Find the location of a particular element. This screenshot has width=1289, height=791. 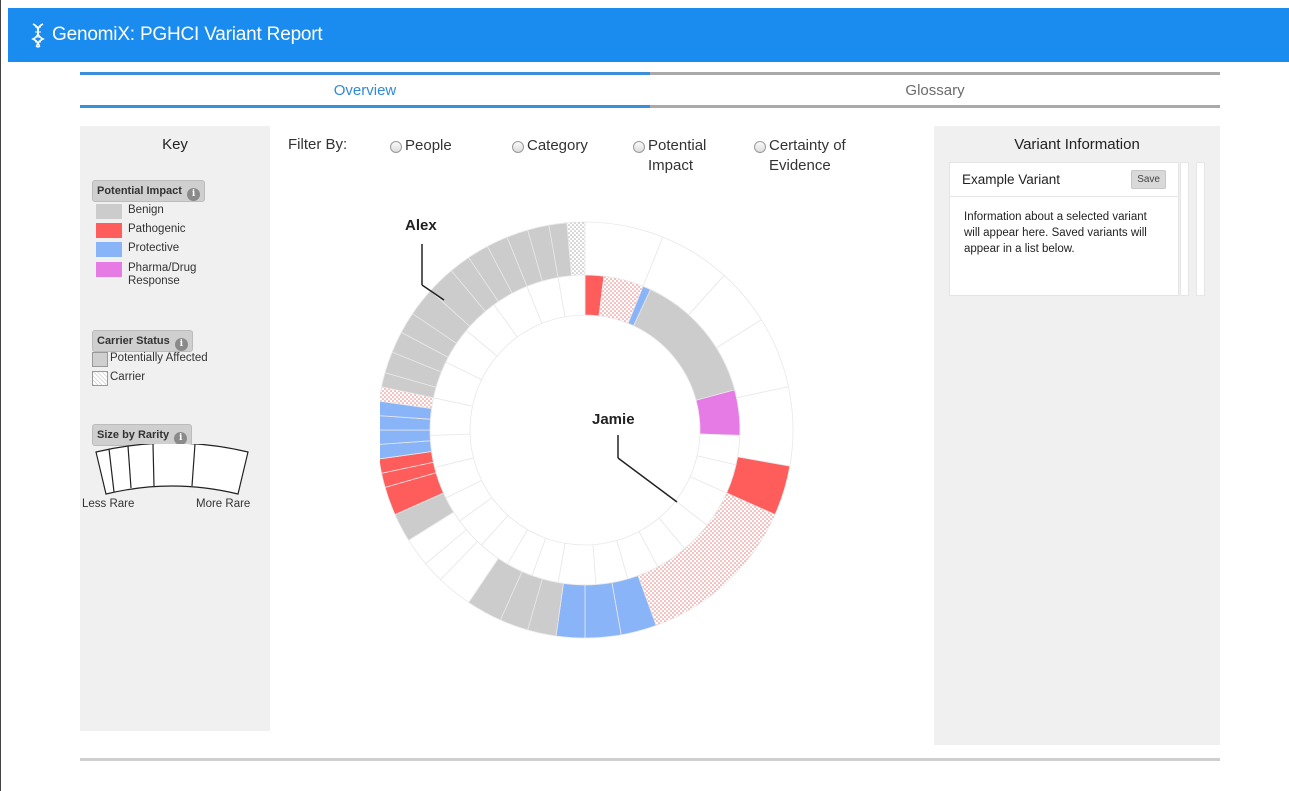

size-by-rarity-badge: Size by Rarity i is located at coordinates (142, 435).